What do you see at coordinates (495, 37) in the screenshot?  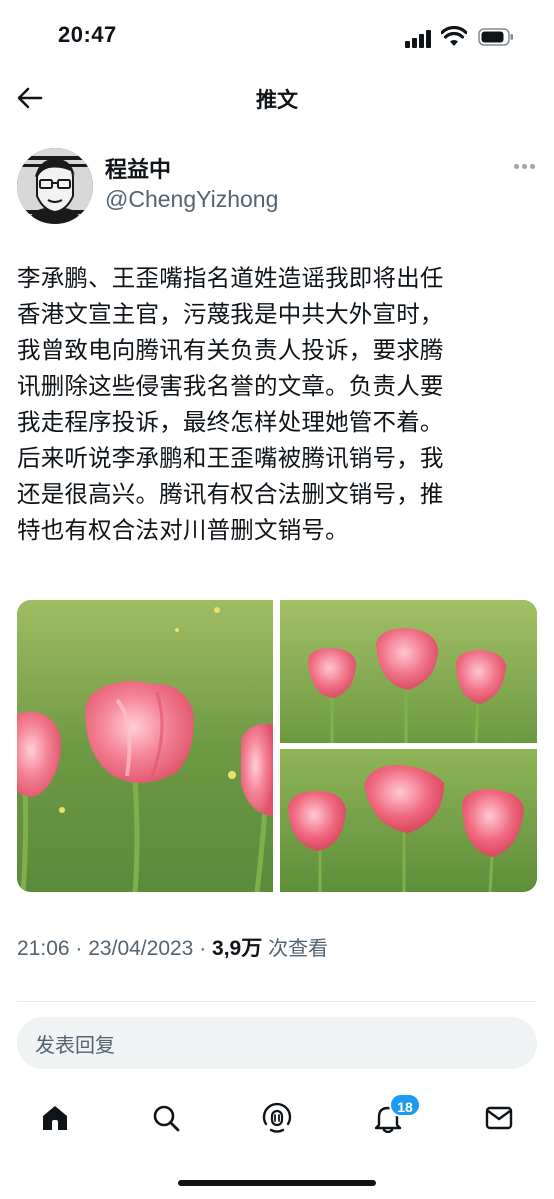 I see `battery-icon` at bounding box center [495, 37].